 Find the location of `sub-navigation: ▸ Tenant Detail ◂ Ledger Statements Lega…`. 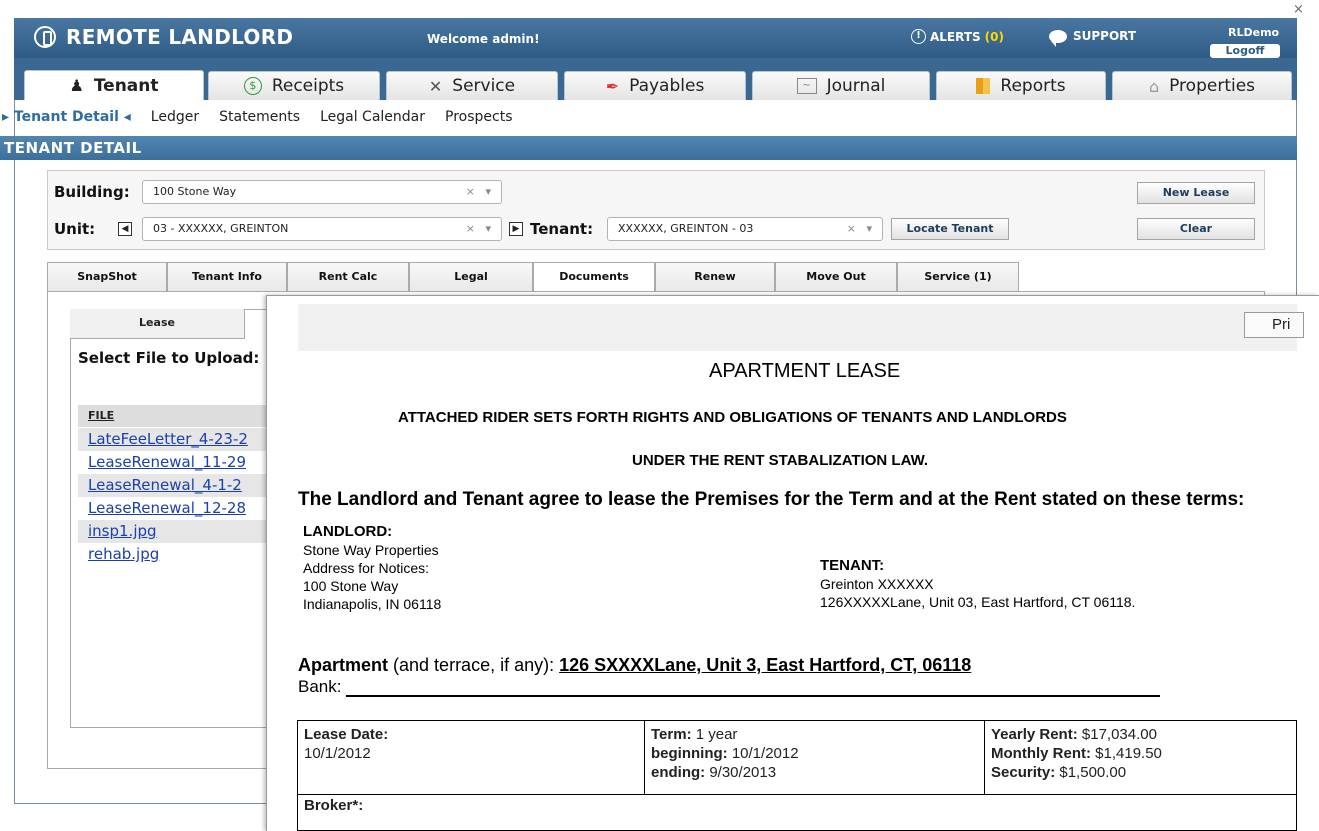

sub-navigation: ▸ Tenant Detail ◂ Ledger Statements Lega… is located at coordinates (256, 119).